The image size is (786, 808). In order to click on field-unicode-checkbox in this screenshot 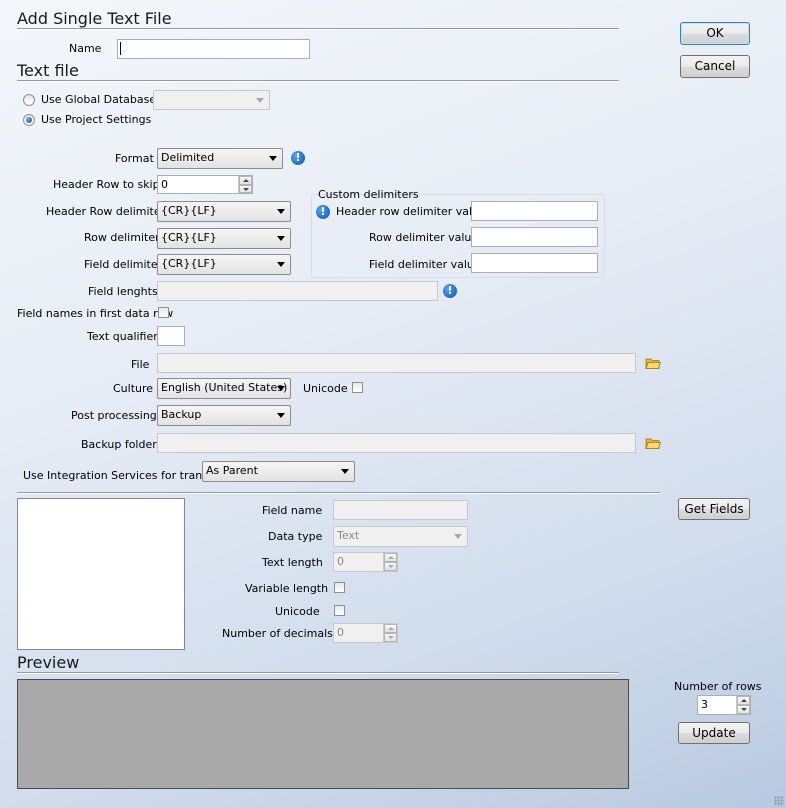, I will do `click(339, 610)`.